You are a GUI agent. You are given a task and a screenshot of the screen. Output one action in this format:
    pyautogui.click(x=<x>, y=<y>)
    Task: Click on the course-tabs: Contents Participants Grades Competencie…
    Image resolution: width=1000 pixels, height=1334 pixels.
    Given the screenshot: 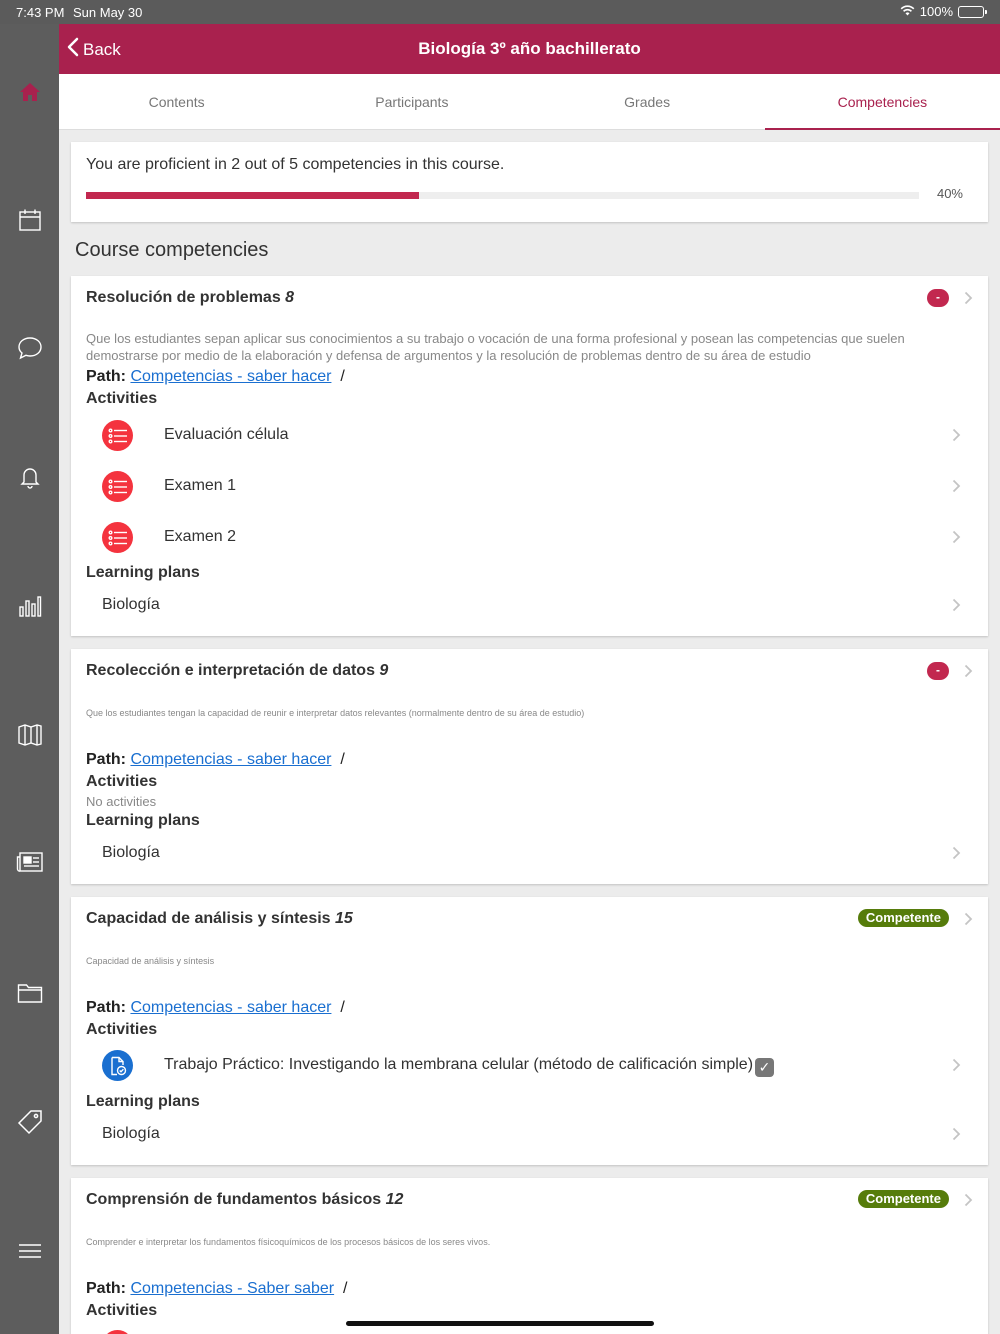 What is the action you would take?
    pyautogui.click(x=529, y=102)
    